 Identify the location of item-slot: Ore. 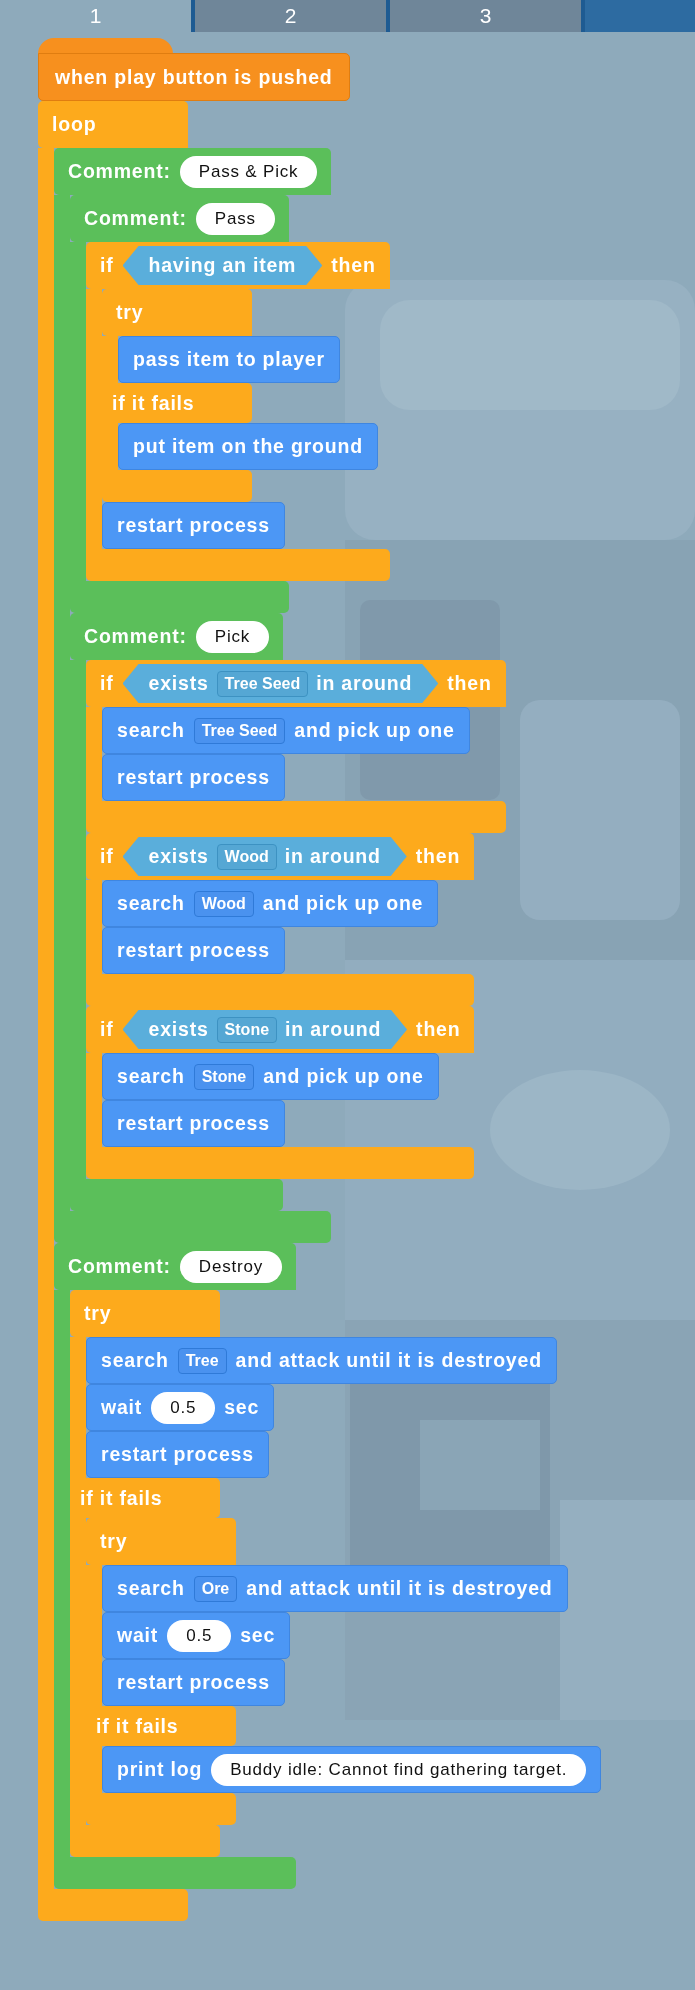
(215, 1588).